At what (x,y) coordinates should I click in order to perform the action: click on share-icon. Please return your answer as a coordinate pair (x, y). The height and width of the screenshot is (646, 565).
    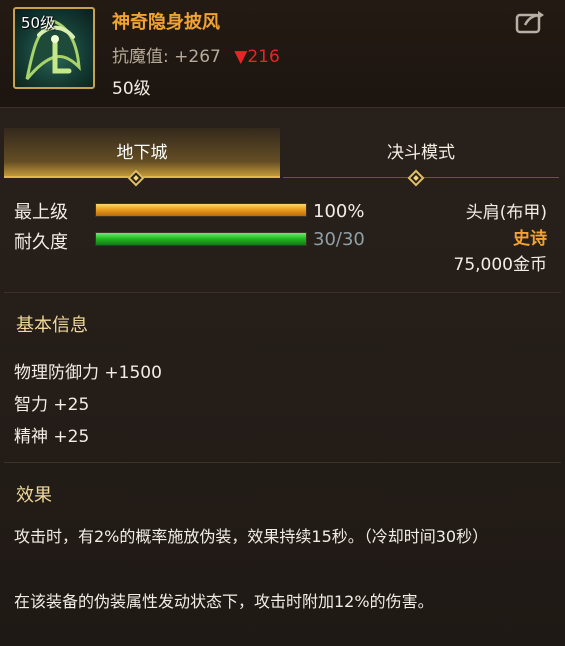
    Looking at the image, I should click on (529, 22).